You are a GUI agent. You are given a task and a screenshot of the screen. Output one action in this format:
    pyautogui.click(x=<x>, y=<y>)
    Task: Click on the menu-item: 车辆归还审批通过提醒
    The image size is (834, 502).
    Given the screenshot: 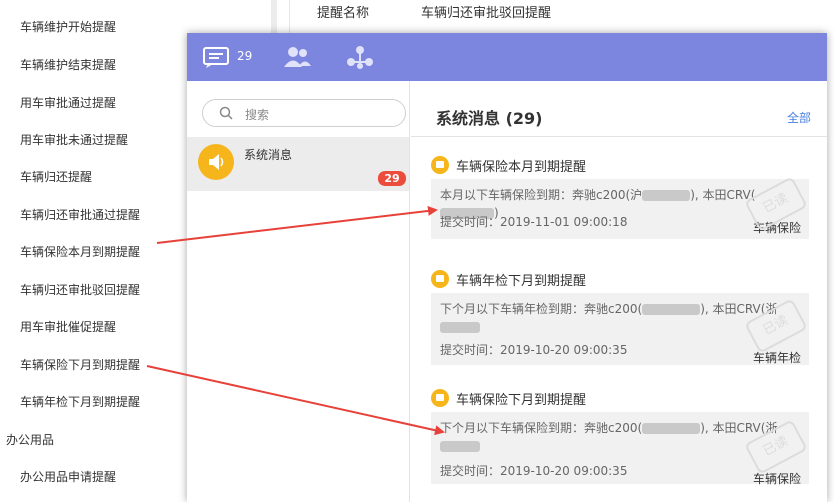 What is the action you would take?
    pyautogui.click(x=80, y=214)
    